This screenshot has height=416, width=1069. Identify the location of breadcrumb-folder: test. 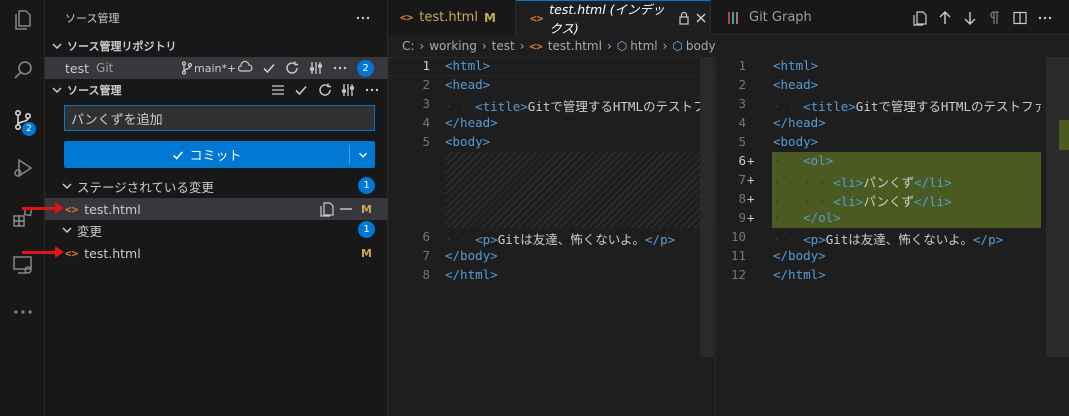
(503, 46).